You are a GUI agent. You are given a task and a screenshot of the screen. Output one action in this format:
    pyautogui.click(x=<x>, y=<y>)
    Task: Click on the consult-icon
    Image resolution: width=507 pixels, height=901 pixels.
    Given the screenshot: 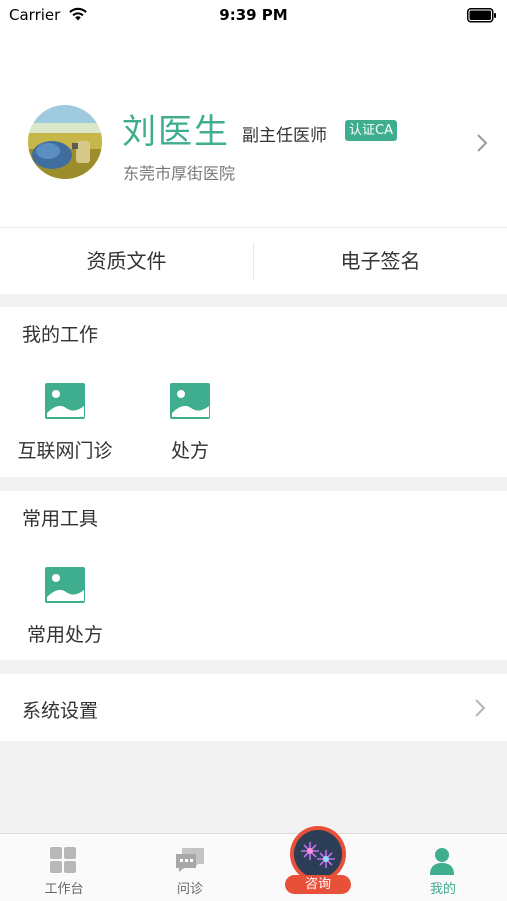 What is the action you would take?
    pyautogui.click(x=318, y=854)
    